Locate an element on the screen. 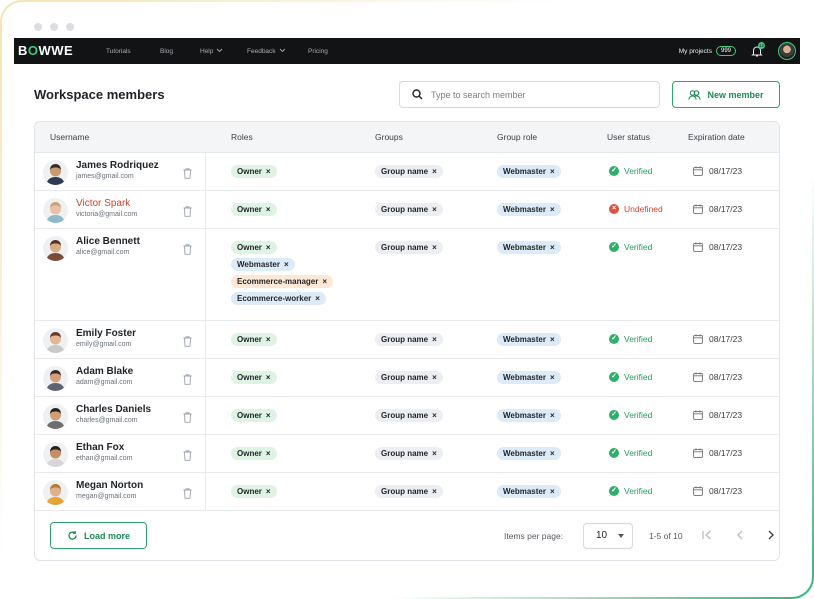 This screenshot has width=814, height=599. role-chip: Ecommerce-manager × is located at coordinates (282, 281).